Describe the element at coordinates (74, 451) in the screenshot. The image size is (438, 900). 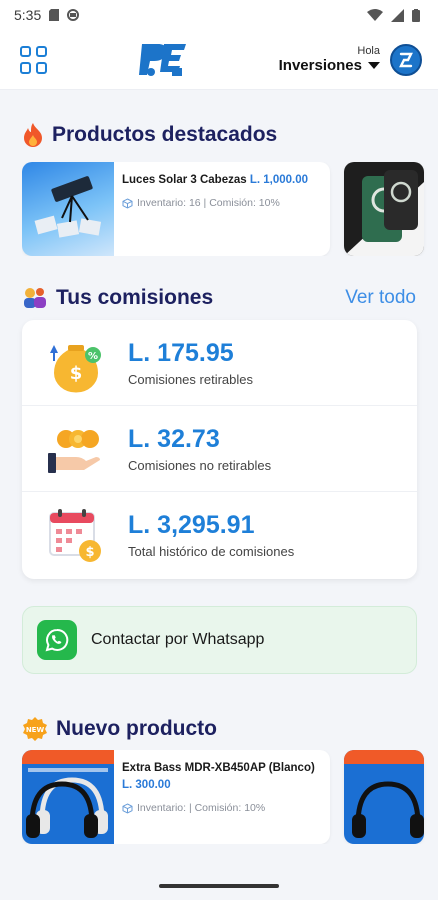
I see `coins-hand-icon` at that location.